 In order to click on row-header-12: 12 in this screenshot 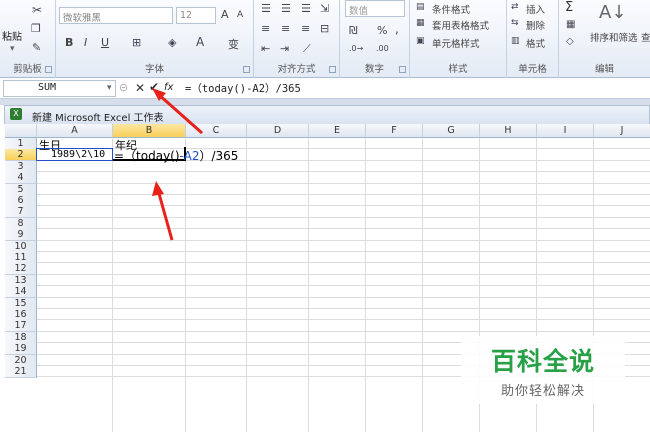, I will do `click(21, 269)`.